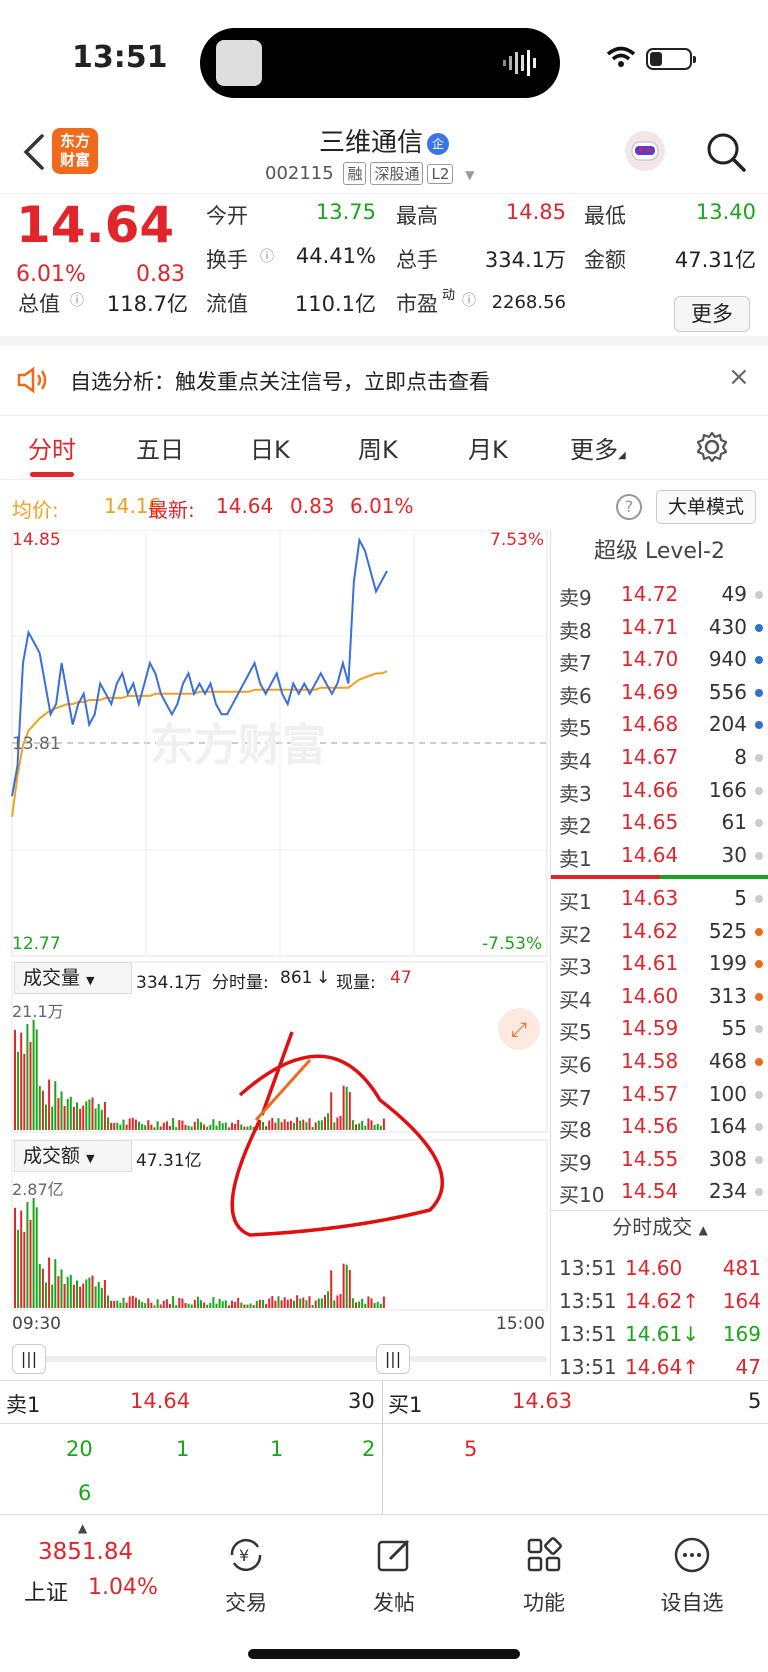 This screenshot has width=768, height=1672. Describe the element at coordinates (270, 447) in the screenshot. I see `tab-daily-k: 日K` at that location.